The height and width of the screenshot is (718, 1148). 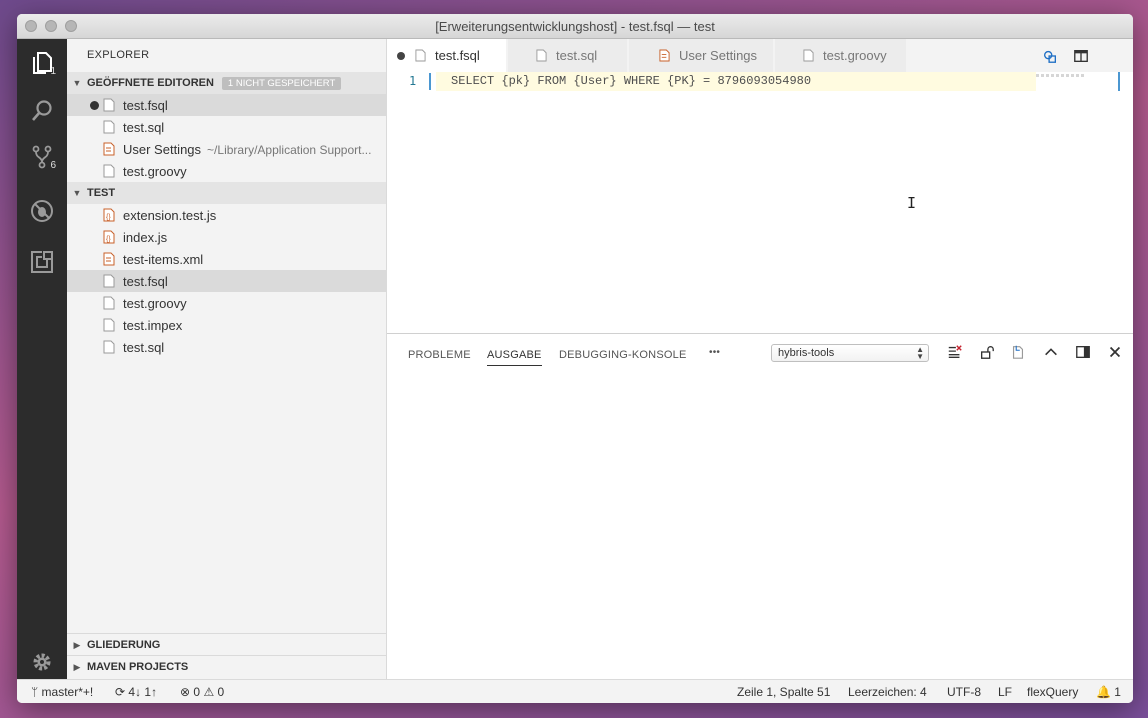 I want to click on minimap, so click(x=1061, y=75).